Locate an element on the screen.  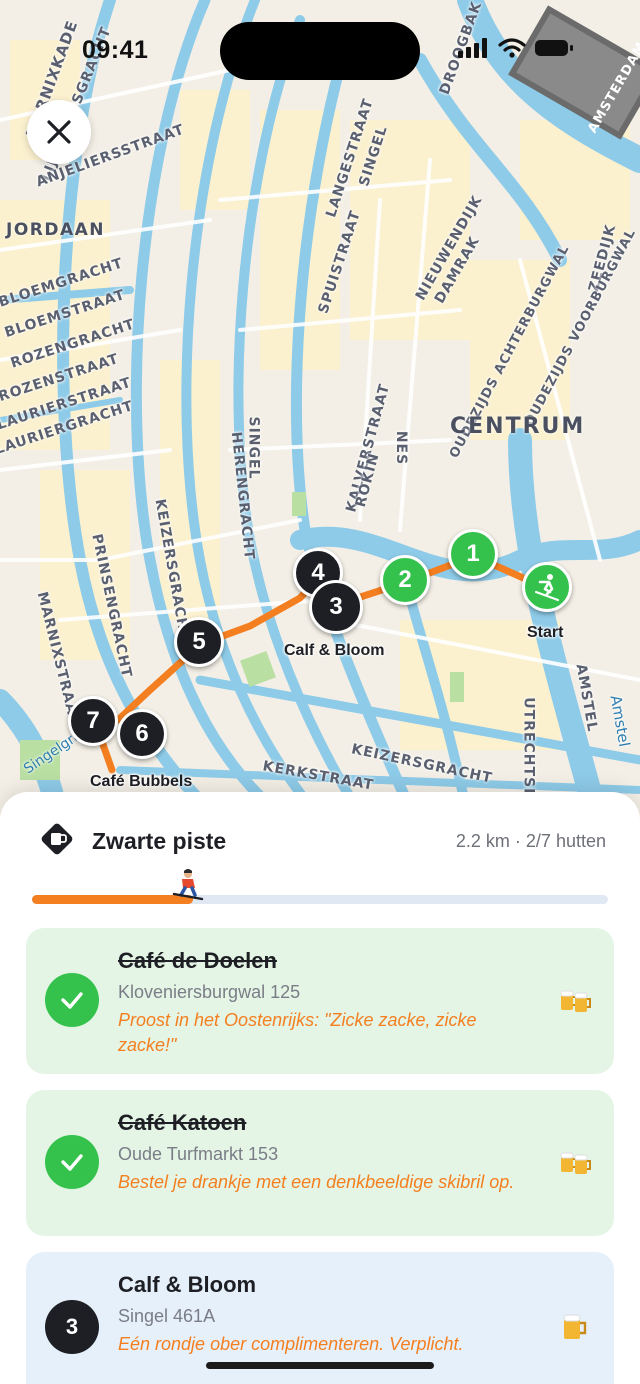
beer-mug-icon is located at coordinates (575, 1326).